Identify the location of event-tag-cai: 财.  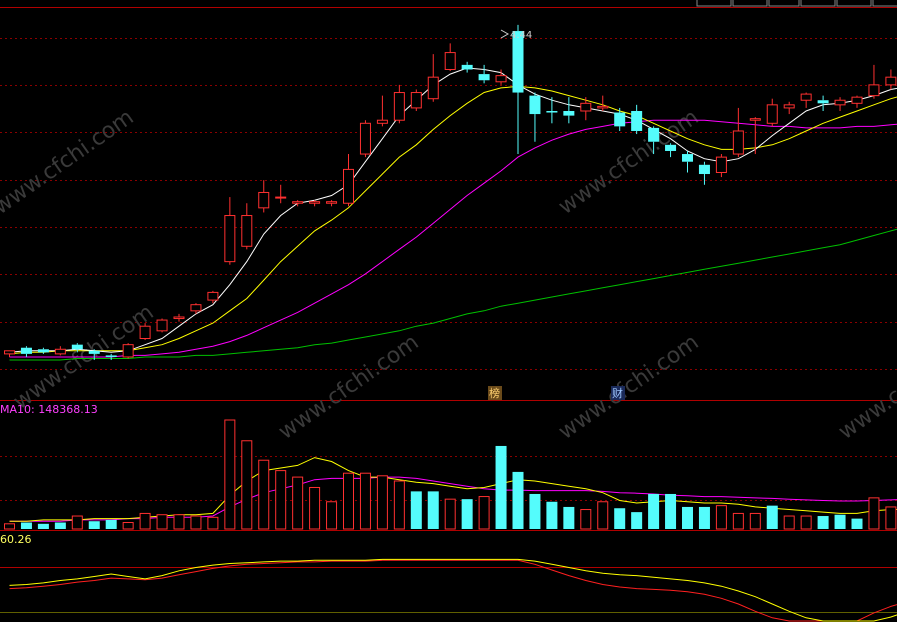
(617, 393).